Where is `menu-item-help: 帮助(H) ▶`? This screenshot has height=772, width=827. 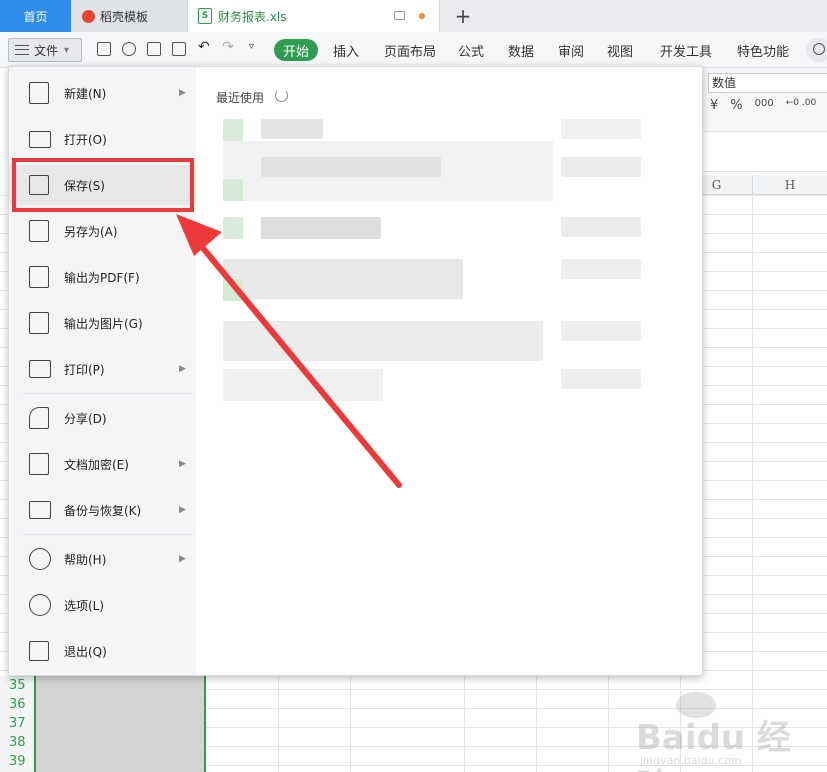
menu-item-help: 帮助(H) ▶ is located at coordinates (102, 559).